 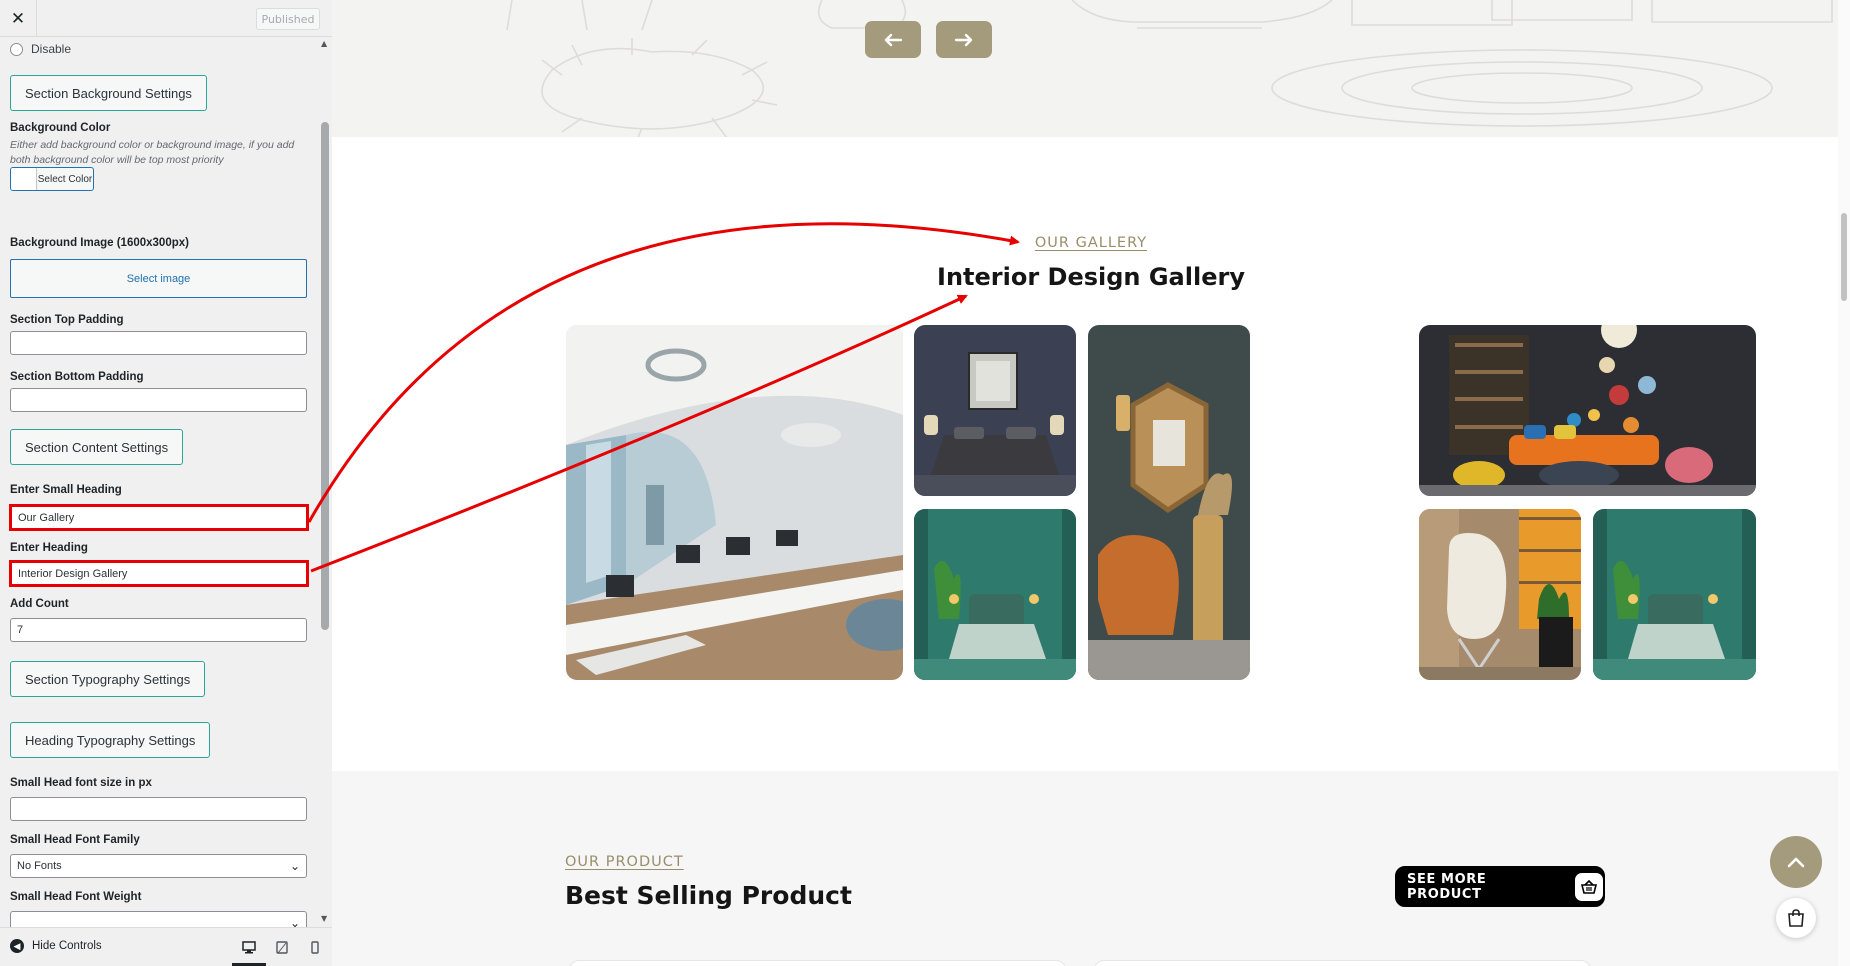 I want to click on mirror-armchair-image, so click(x=1169, y=502).